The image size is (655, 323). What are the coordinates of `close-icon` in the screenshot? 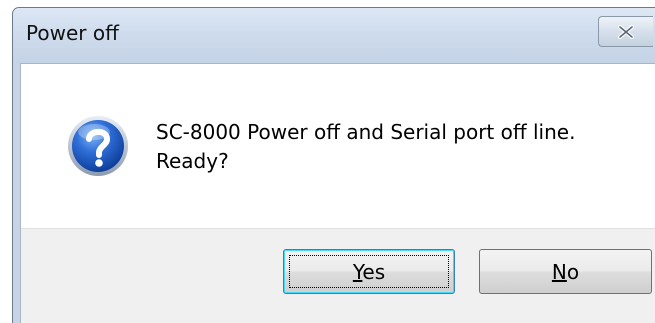 It's located at (626, 31).